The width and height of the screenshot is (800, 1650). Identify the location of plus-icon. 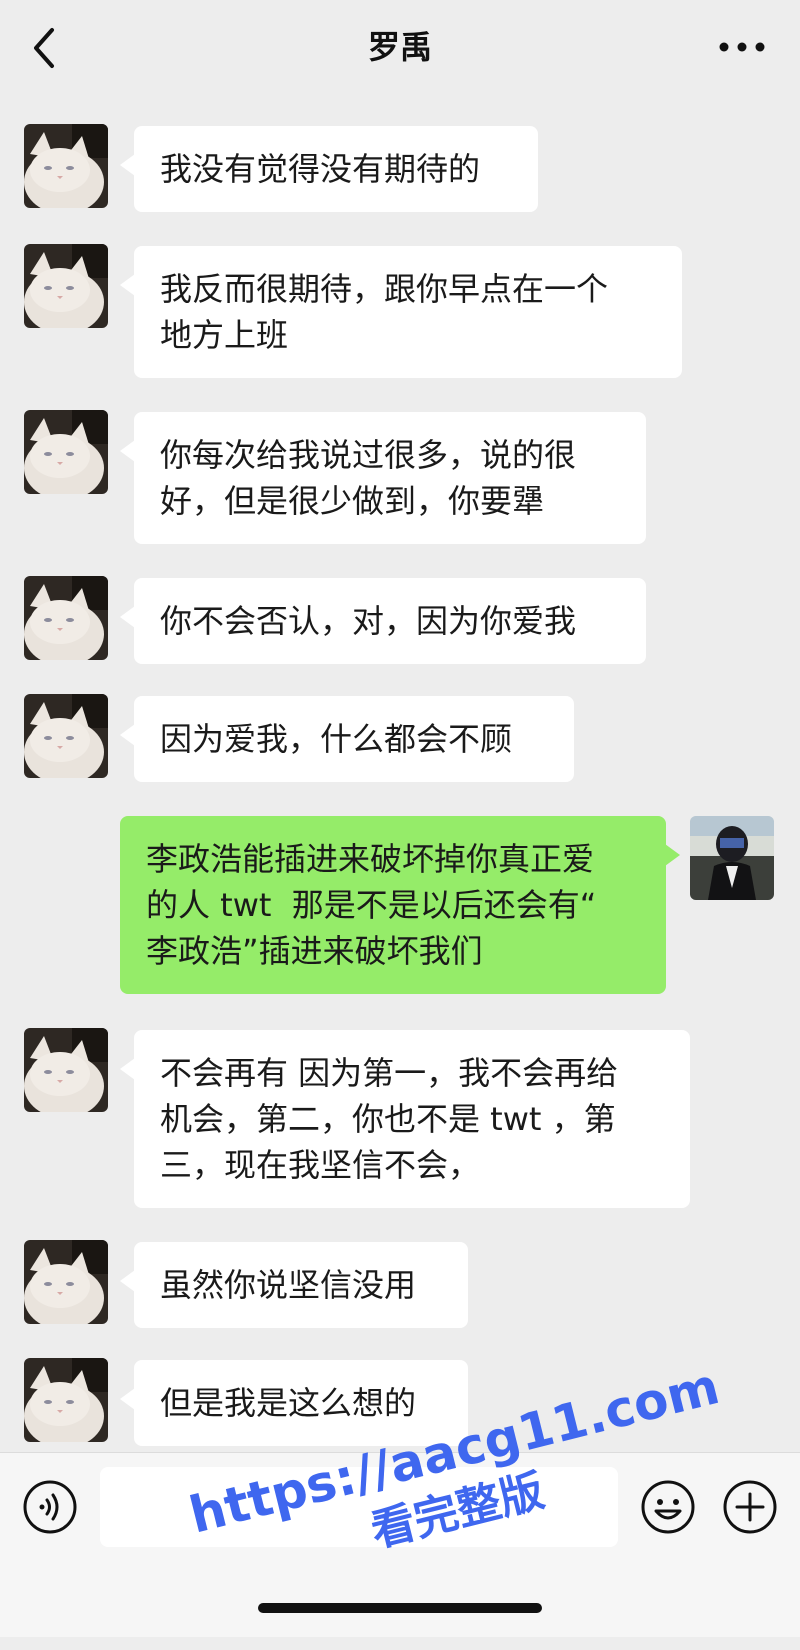
(750, 1507).